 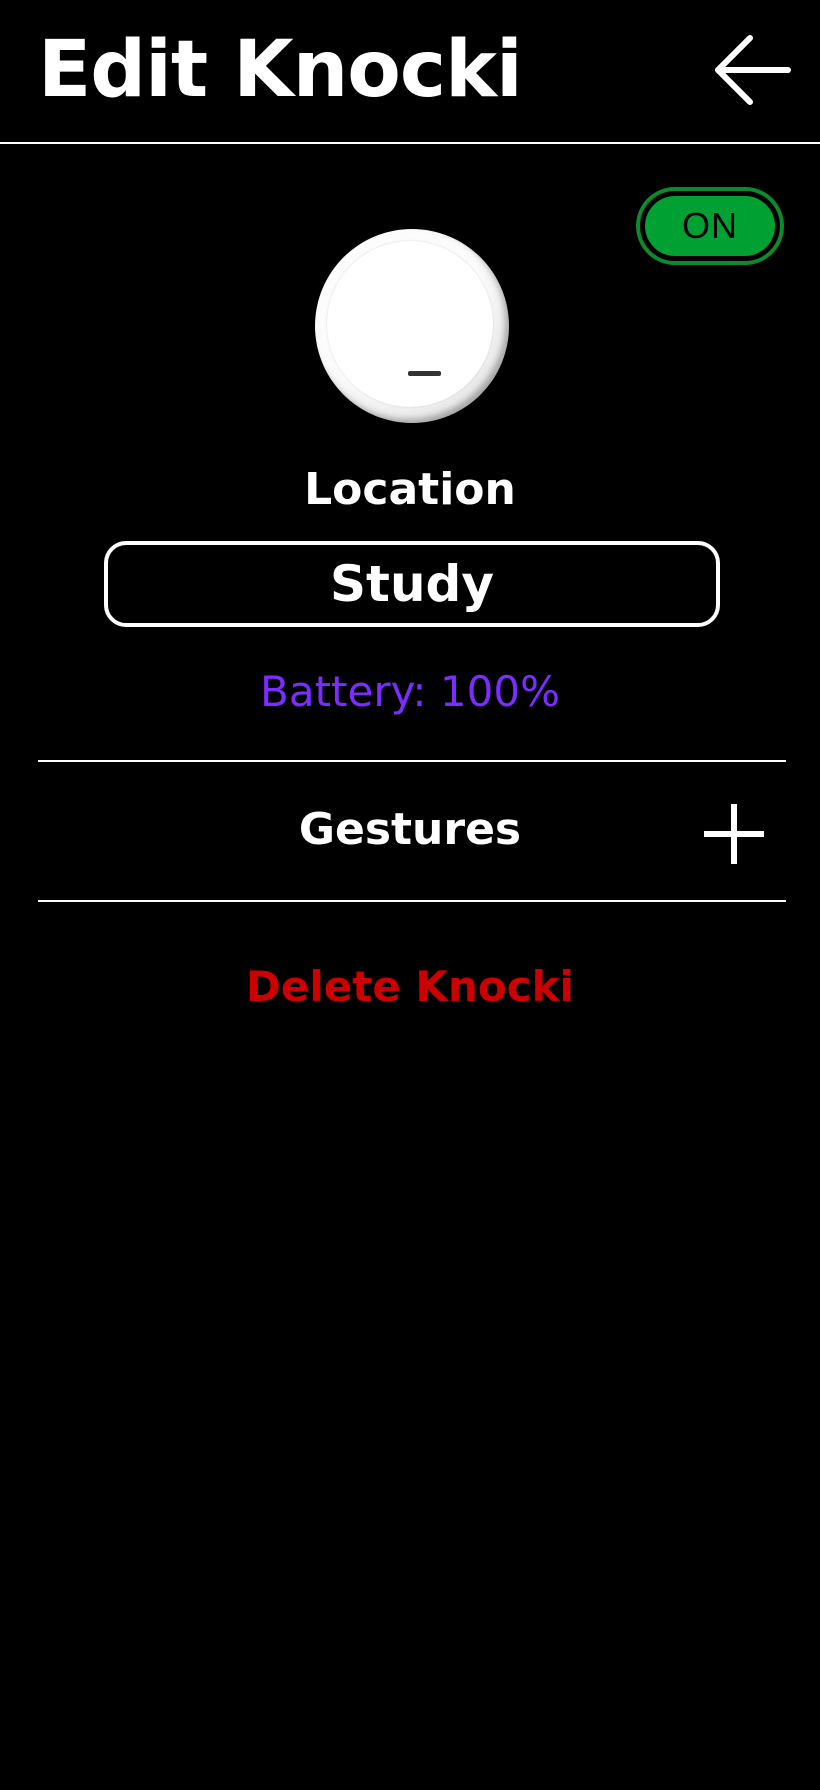 I want to click on plus-icon, so click(x=734, y=834).